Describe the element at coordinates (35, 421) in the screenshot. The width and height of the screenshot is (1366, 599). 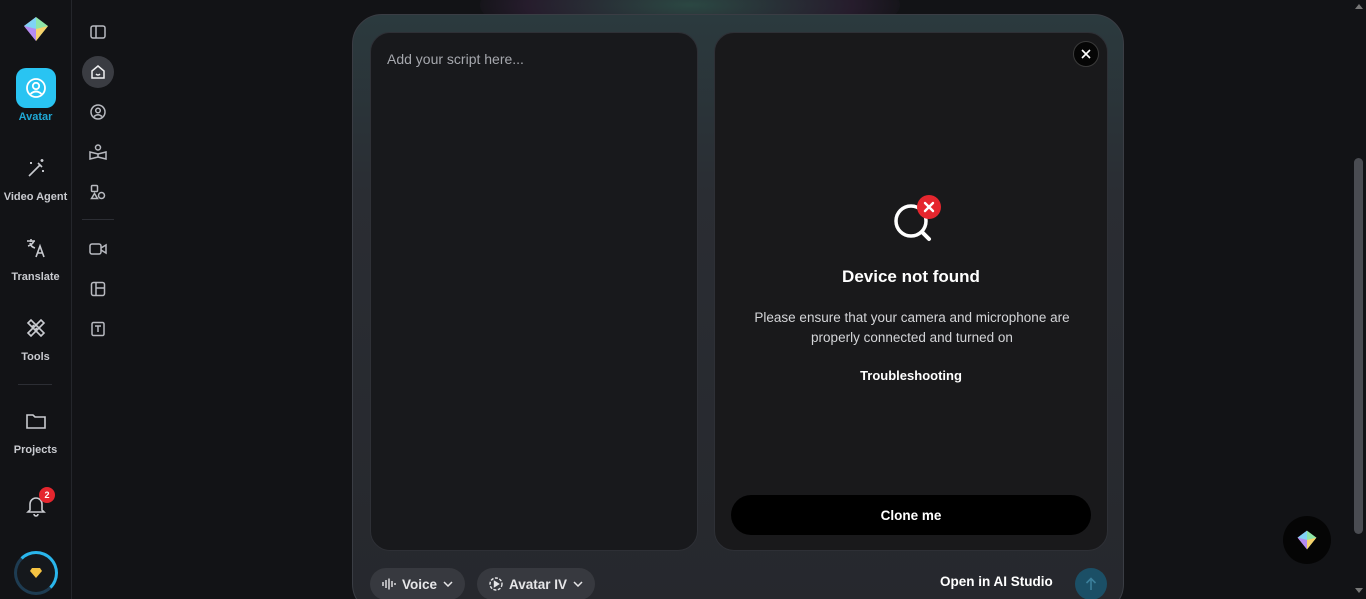
I see `folder-icon` at that location.